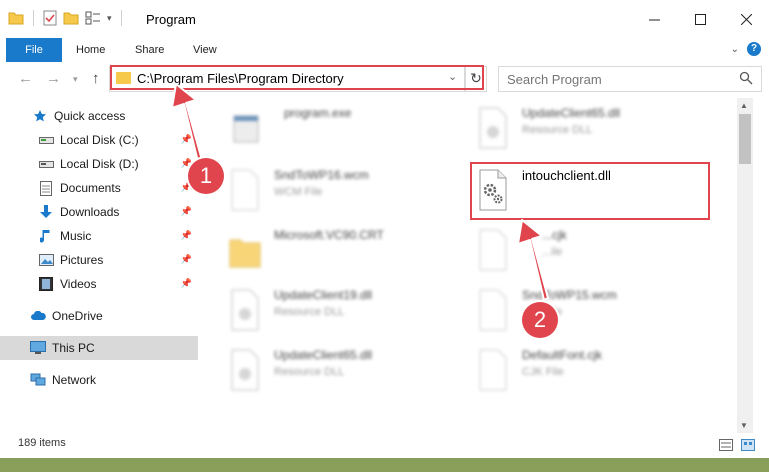  Describe the element at coordinates (38, 380) in the screenshot. I see `network-icon` at that location.